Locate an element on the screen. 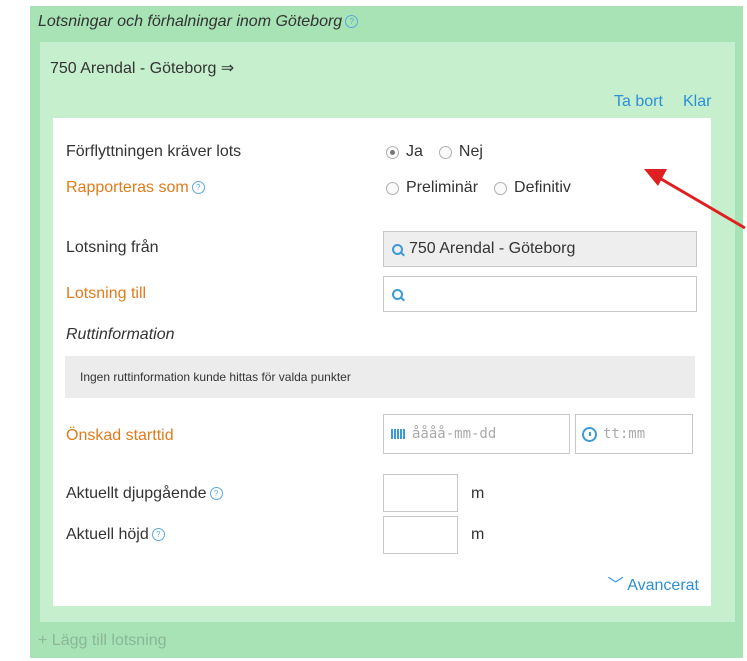 Image resolution: width=747 pixels, height=661 pixels. height-text: Aktuell höjd is located at coordinates (107, 534).